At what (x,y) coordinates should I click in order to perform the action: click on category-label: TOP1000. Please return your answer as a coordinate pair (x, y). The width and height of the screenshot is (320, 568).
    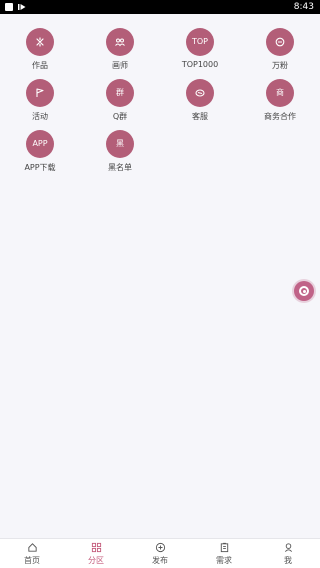
    Looking at the image, I should click on (200, 64).